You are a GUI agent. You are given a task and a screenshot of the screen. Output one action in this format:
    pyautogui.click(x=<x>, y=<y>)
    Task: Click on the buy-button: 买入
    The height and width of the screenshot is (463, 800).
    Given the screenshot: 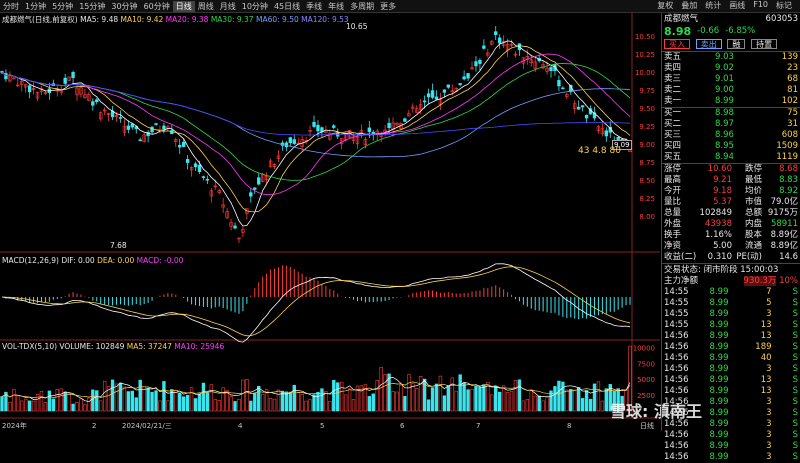 What is the action you would take?
    pyautogui.click(x=677, y=44)
    